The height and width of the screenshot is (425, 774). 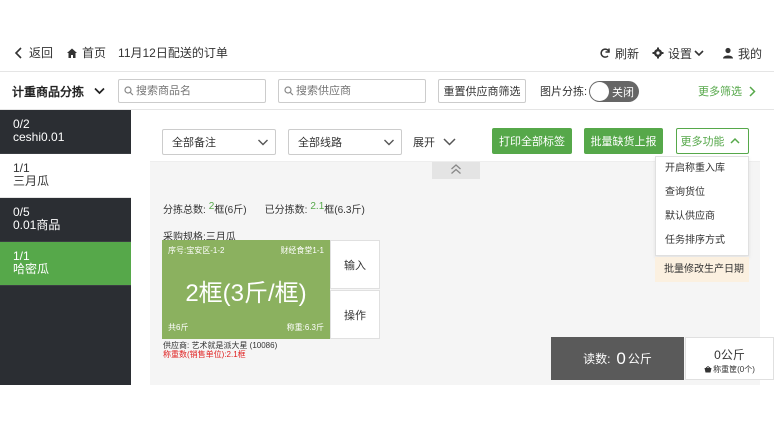 I want to click on menu-item-query-location: 查询货位, so click(x=702, y=193).